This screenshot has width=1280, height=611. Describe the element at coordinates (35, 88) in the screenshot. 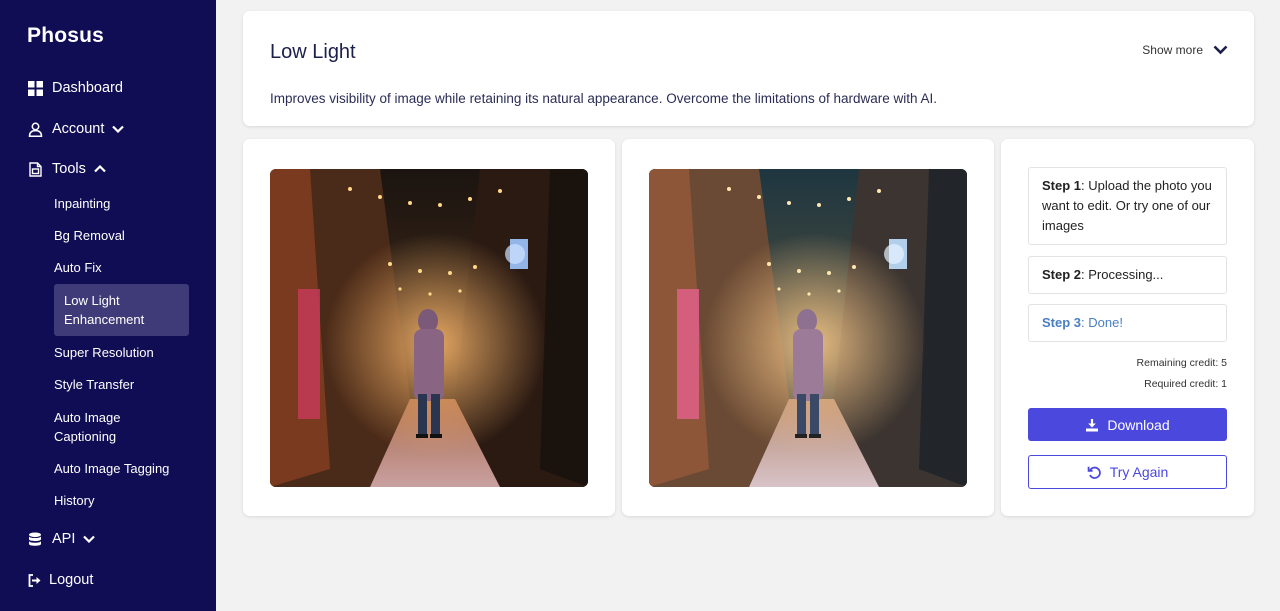

I see `grid-icon` at that location.